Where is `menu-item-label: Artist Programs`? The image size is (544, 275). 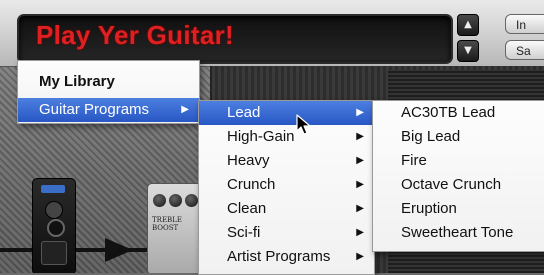 menu-item-label: Artist Programs is located at coordinates (279, 256).